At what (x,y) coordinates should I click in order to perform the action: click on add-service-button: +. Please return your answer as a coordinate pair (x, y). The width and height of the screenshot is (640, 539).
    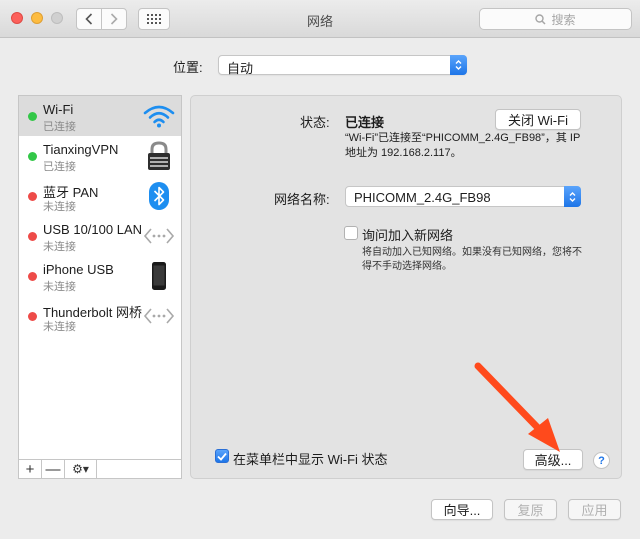
    Looking at the image, I should click on (30, 469).